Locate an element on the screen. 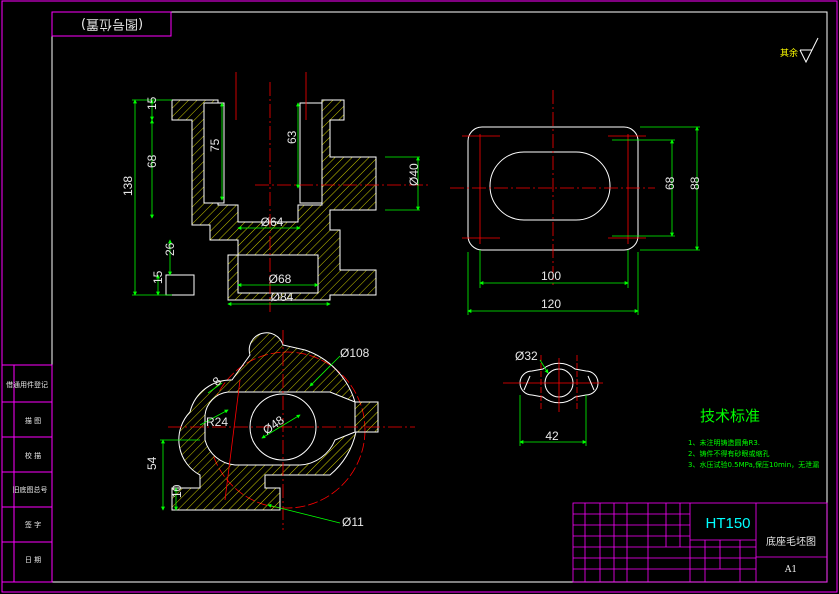  dim-d108: Ø108 is located at coordinates (355, 353).